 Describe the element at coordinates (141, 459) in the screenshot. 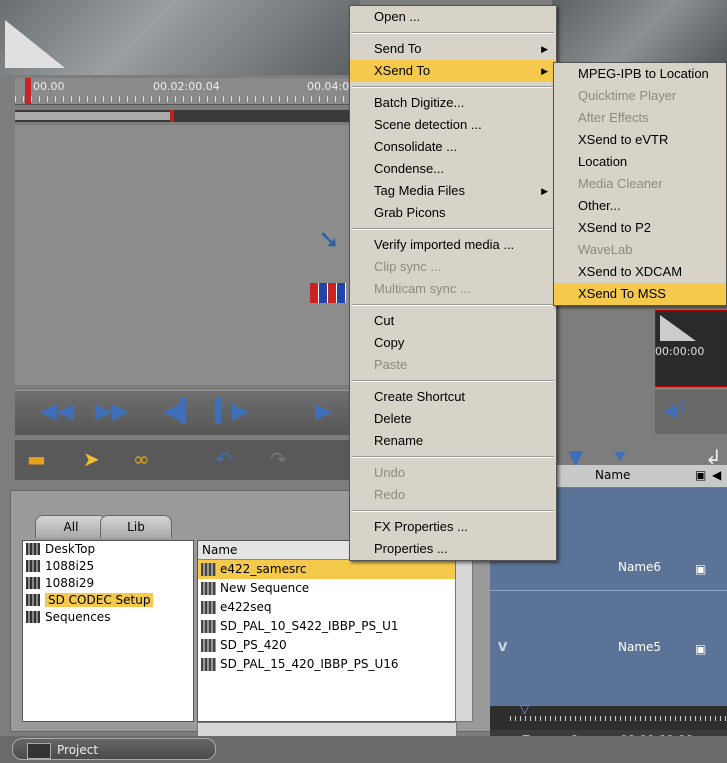

I see `link-icon: ∞` at that location.